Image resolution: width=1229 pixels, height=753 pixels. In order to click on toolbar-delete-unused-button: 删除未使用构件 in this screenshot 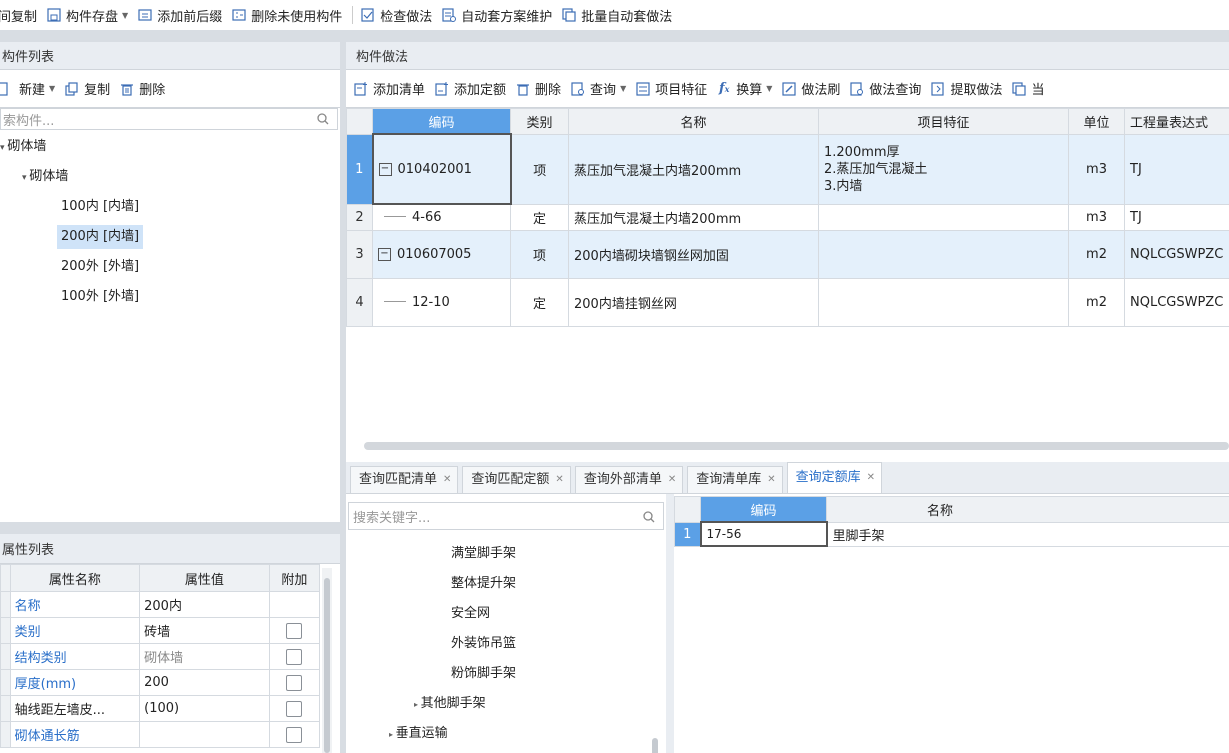, I will do `click(288, 15)`.